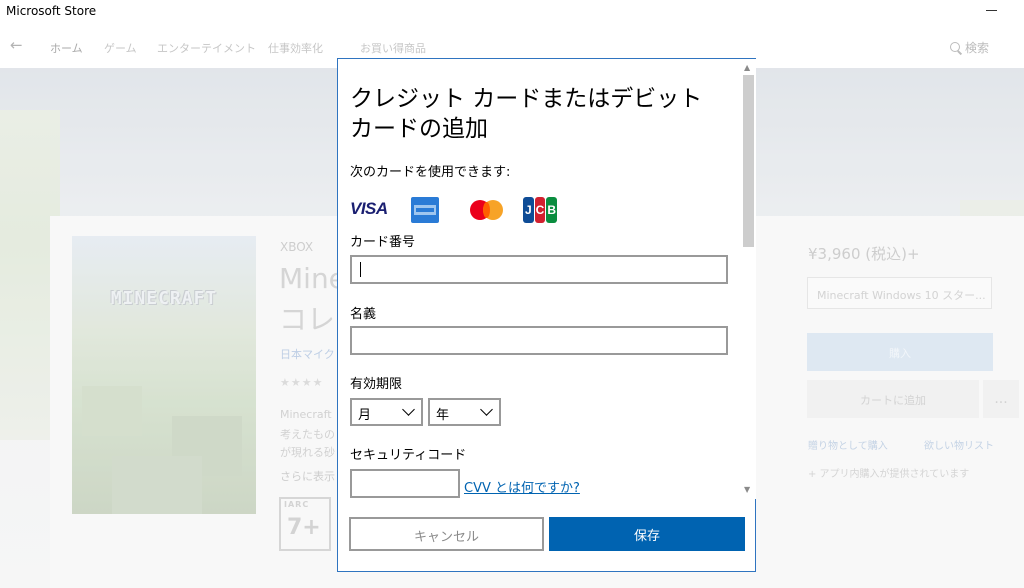 The height and width of the screenshot is (588, 1024). What do you see at coordinates (365, 415) in the screenshot?
I see `month-value: 月` at bounding box center [365, 415].